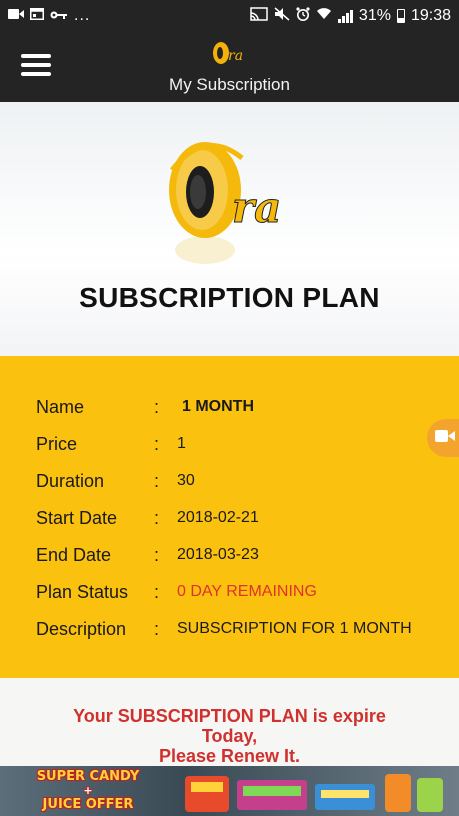  Describe the element at coordinates (430, 15) in the screenshot. I see `status-time: 19:38` at that location.